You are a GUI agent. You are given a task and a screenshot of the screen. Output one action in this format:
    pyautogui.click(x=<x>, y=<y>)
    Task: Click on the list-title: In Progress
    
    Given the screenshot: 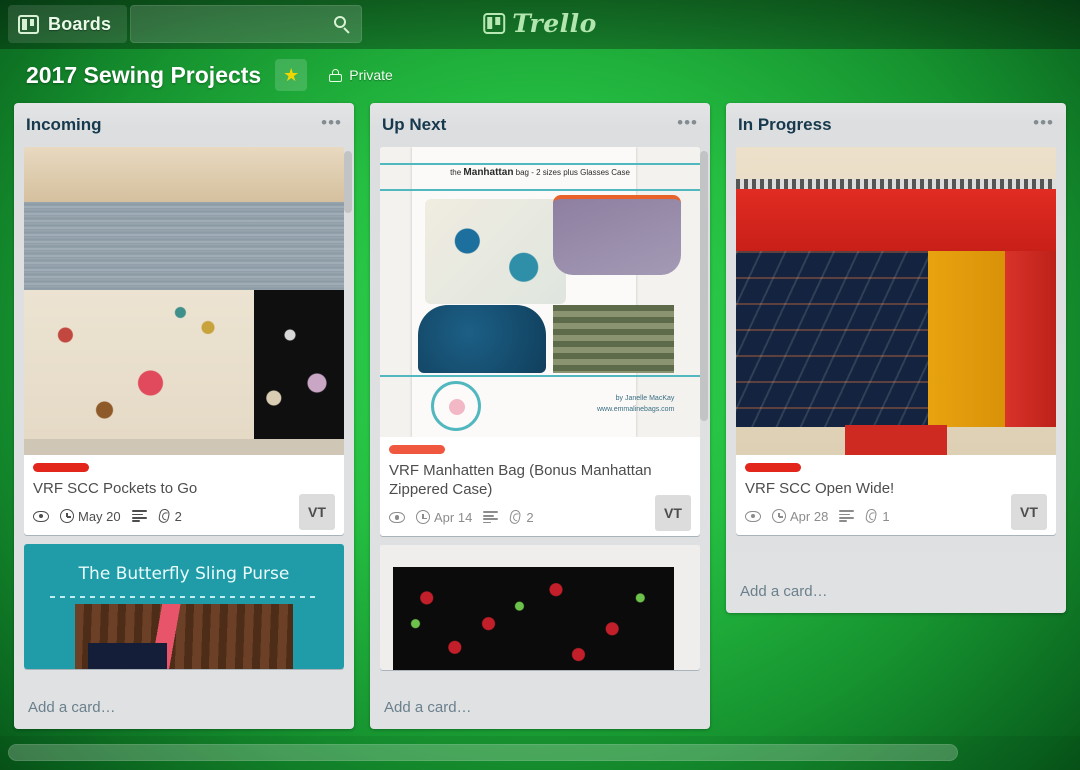 What is the action you would take?
    pyautogui.click(x=785, y=125)
    